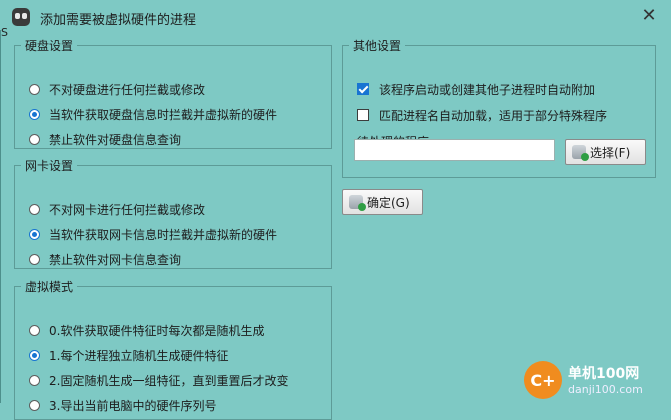 This screenshot has height=420, width=671. I want to click on app-icon, so click(21, 17).